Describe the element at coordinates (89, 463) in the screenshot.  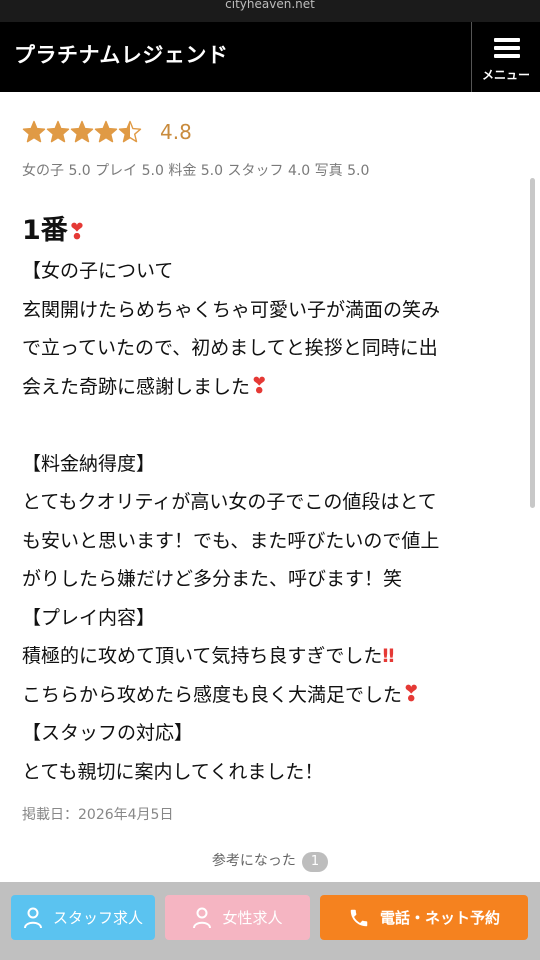
I see `review-line: 【料金納得度】` at that location.